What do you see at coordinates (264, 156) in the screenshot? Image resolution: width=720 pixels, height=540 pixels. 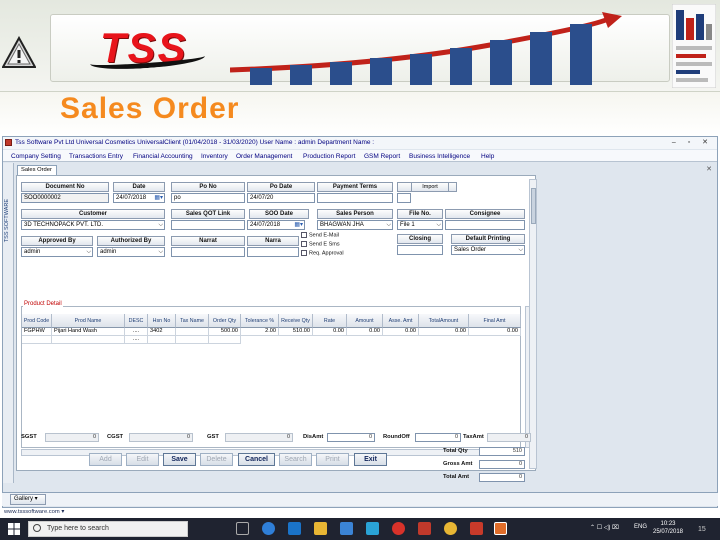 I see `menu-order-management: Order Management` at bounding box center [264, 156].